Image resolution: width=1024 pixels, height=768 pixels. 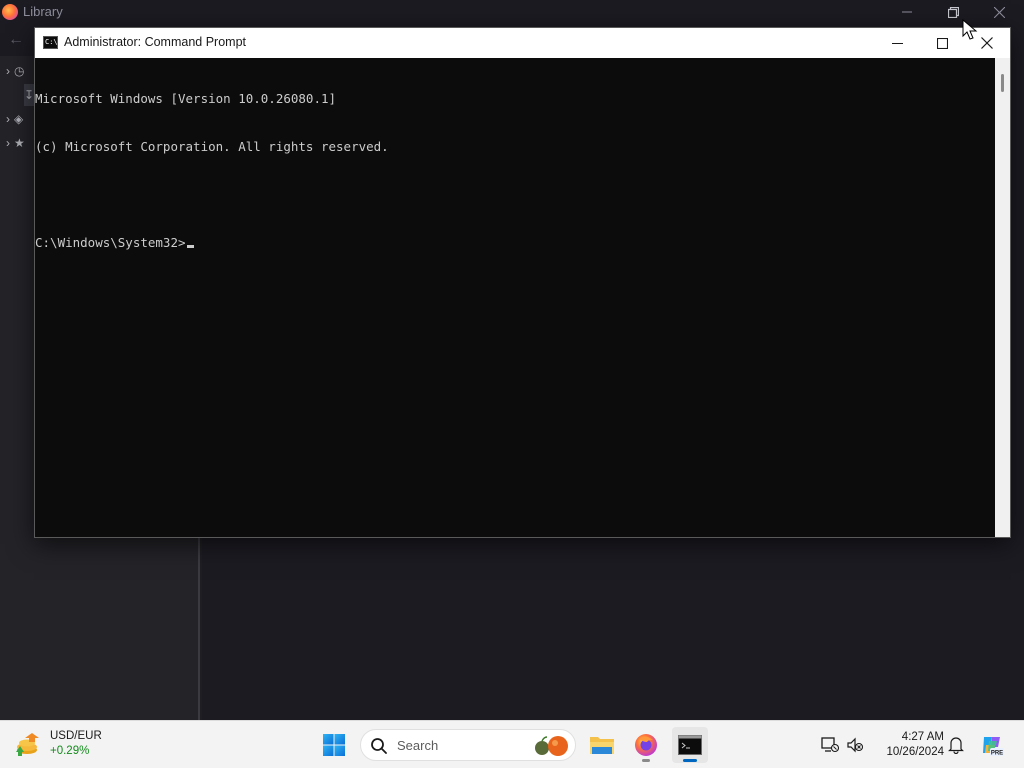 What do you see at coordinates (19, 143) in the screenshot?
I see `star-icon: ★` at bounding box center [19, 143].